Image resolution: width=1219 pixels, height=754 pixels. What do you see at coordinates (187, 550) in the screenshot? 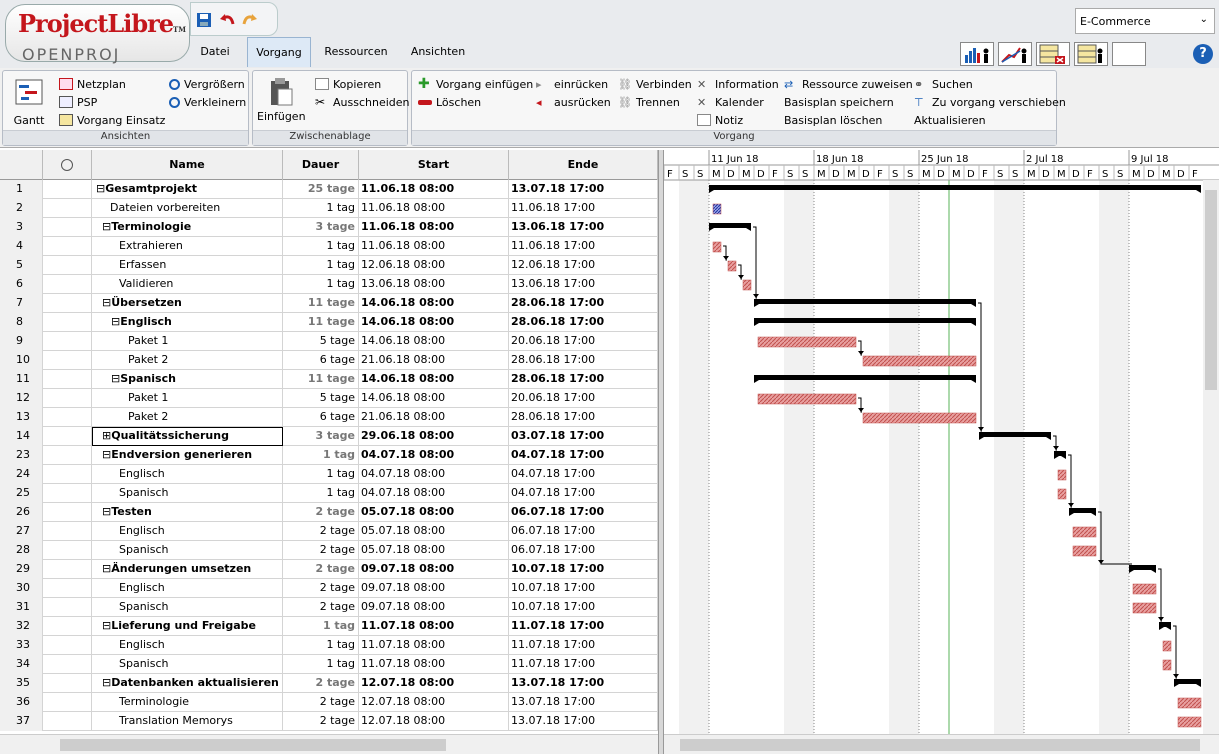
I see `task-name: Spanisch` at bounding box center [187, 550].